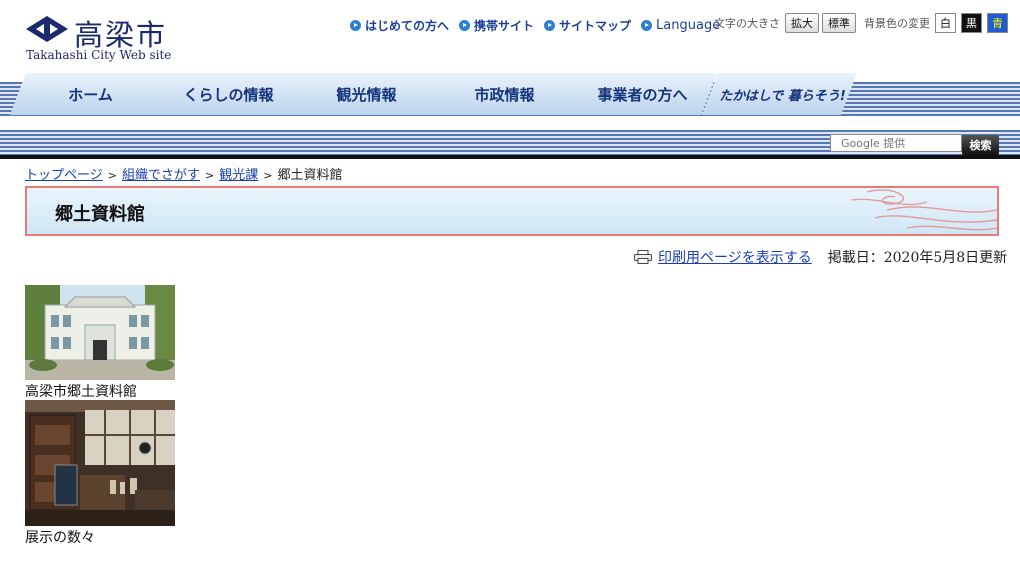 This screenshot has width=1020, height=580. Describe the element at coordinates (104, 39) in the screenshot. I see `site-logo: 高梁市 Takahashi City Web site` at that location.